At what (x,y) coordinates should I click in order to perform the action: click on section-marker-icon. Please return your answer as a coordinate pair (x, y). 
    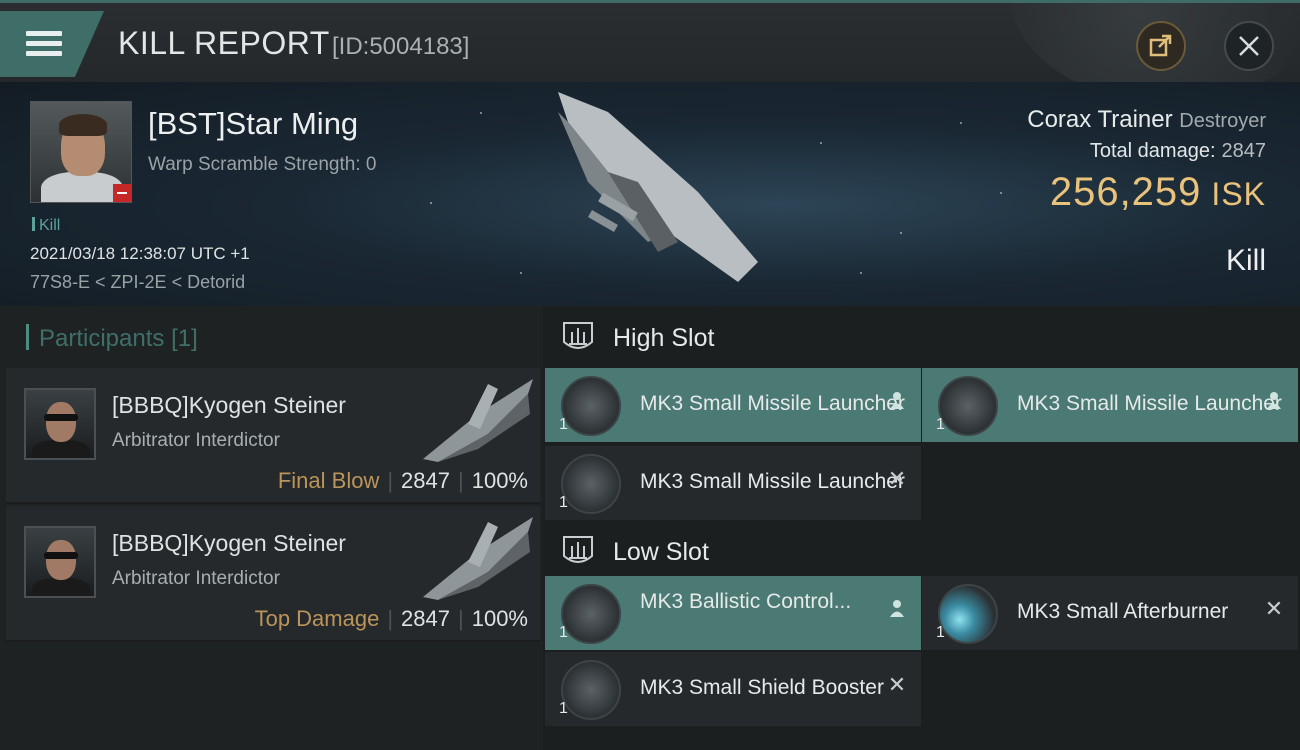
    Looking at the image, I should click on (27, 337).